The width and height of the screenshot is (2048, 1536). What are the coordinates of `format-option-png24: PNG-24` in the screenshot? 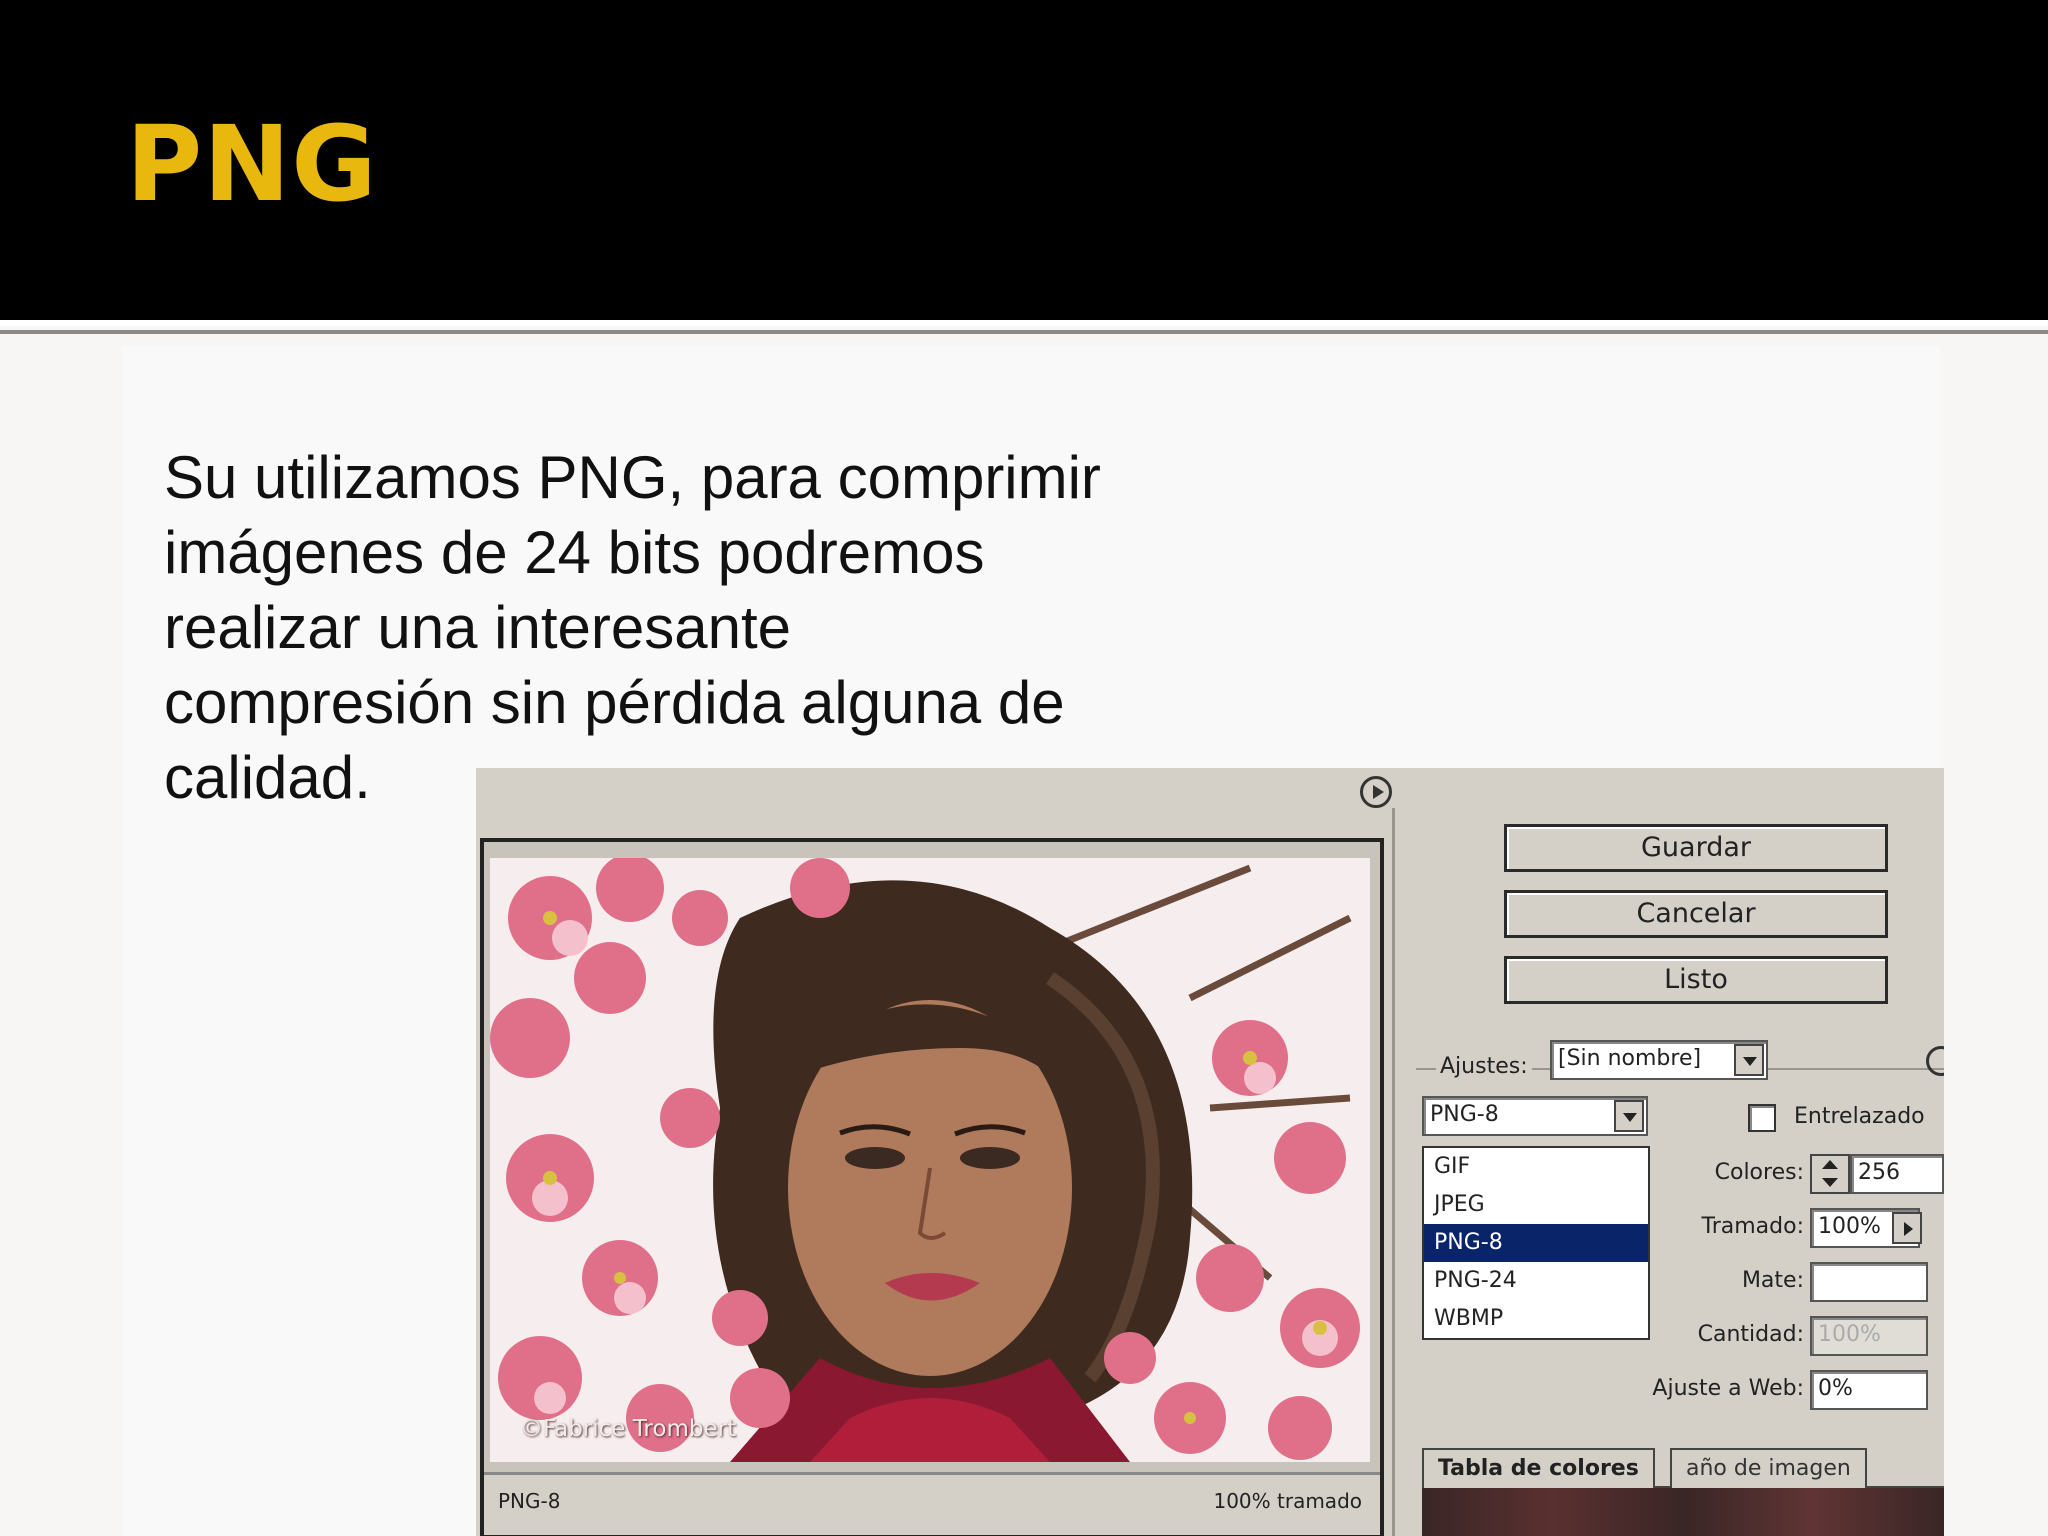 It's located at (1536, 1281).